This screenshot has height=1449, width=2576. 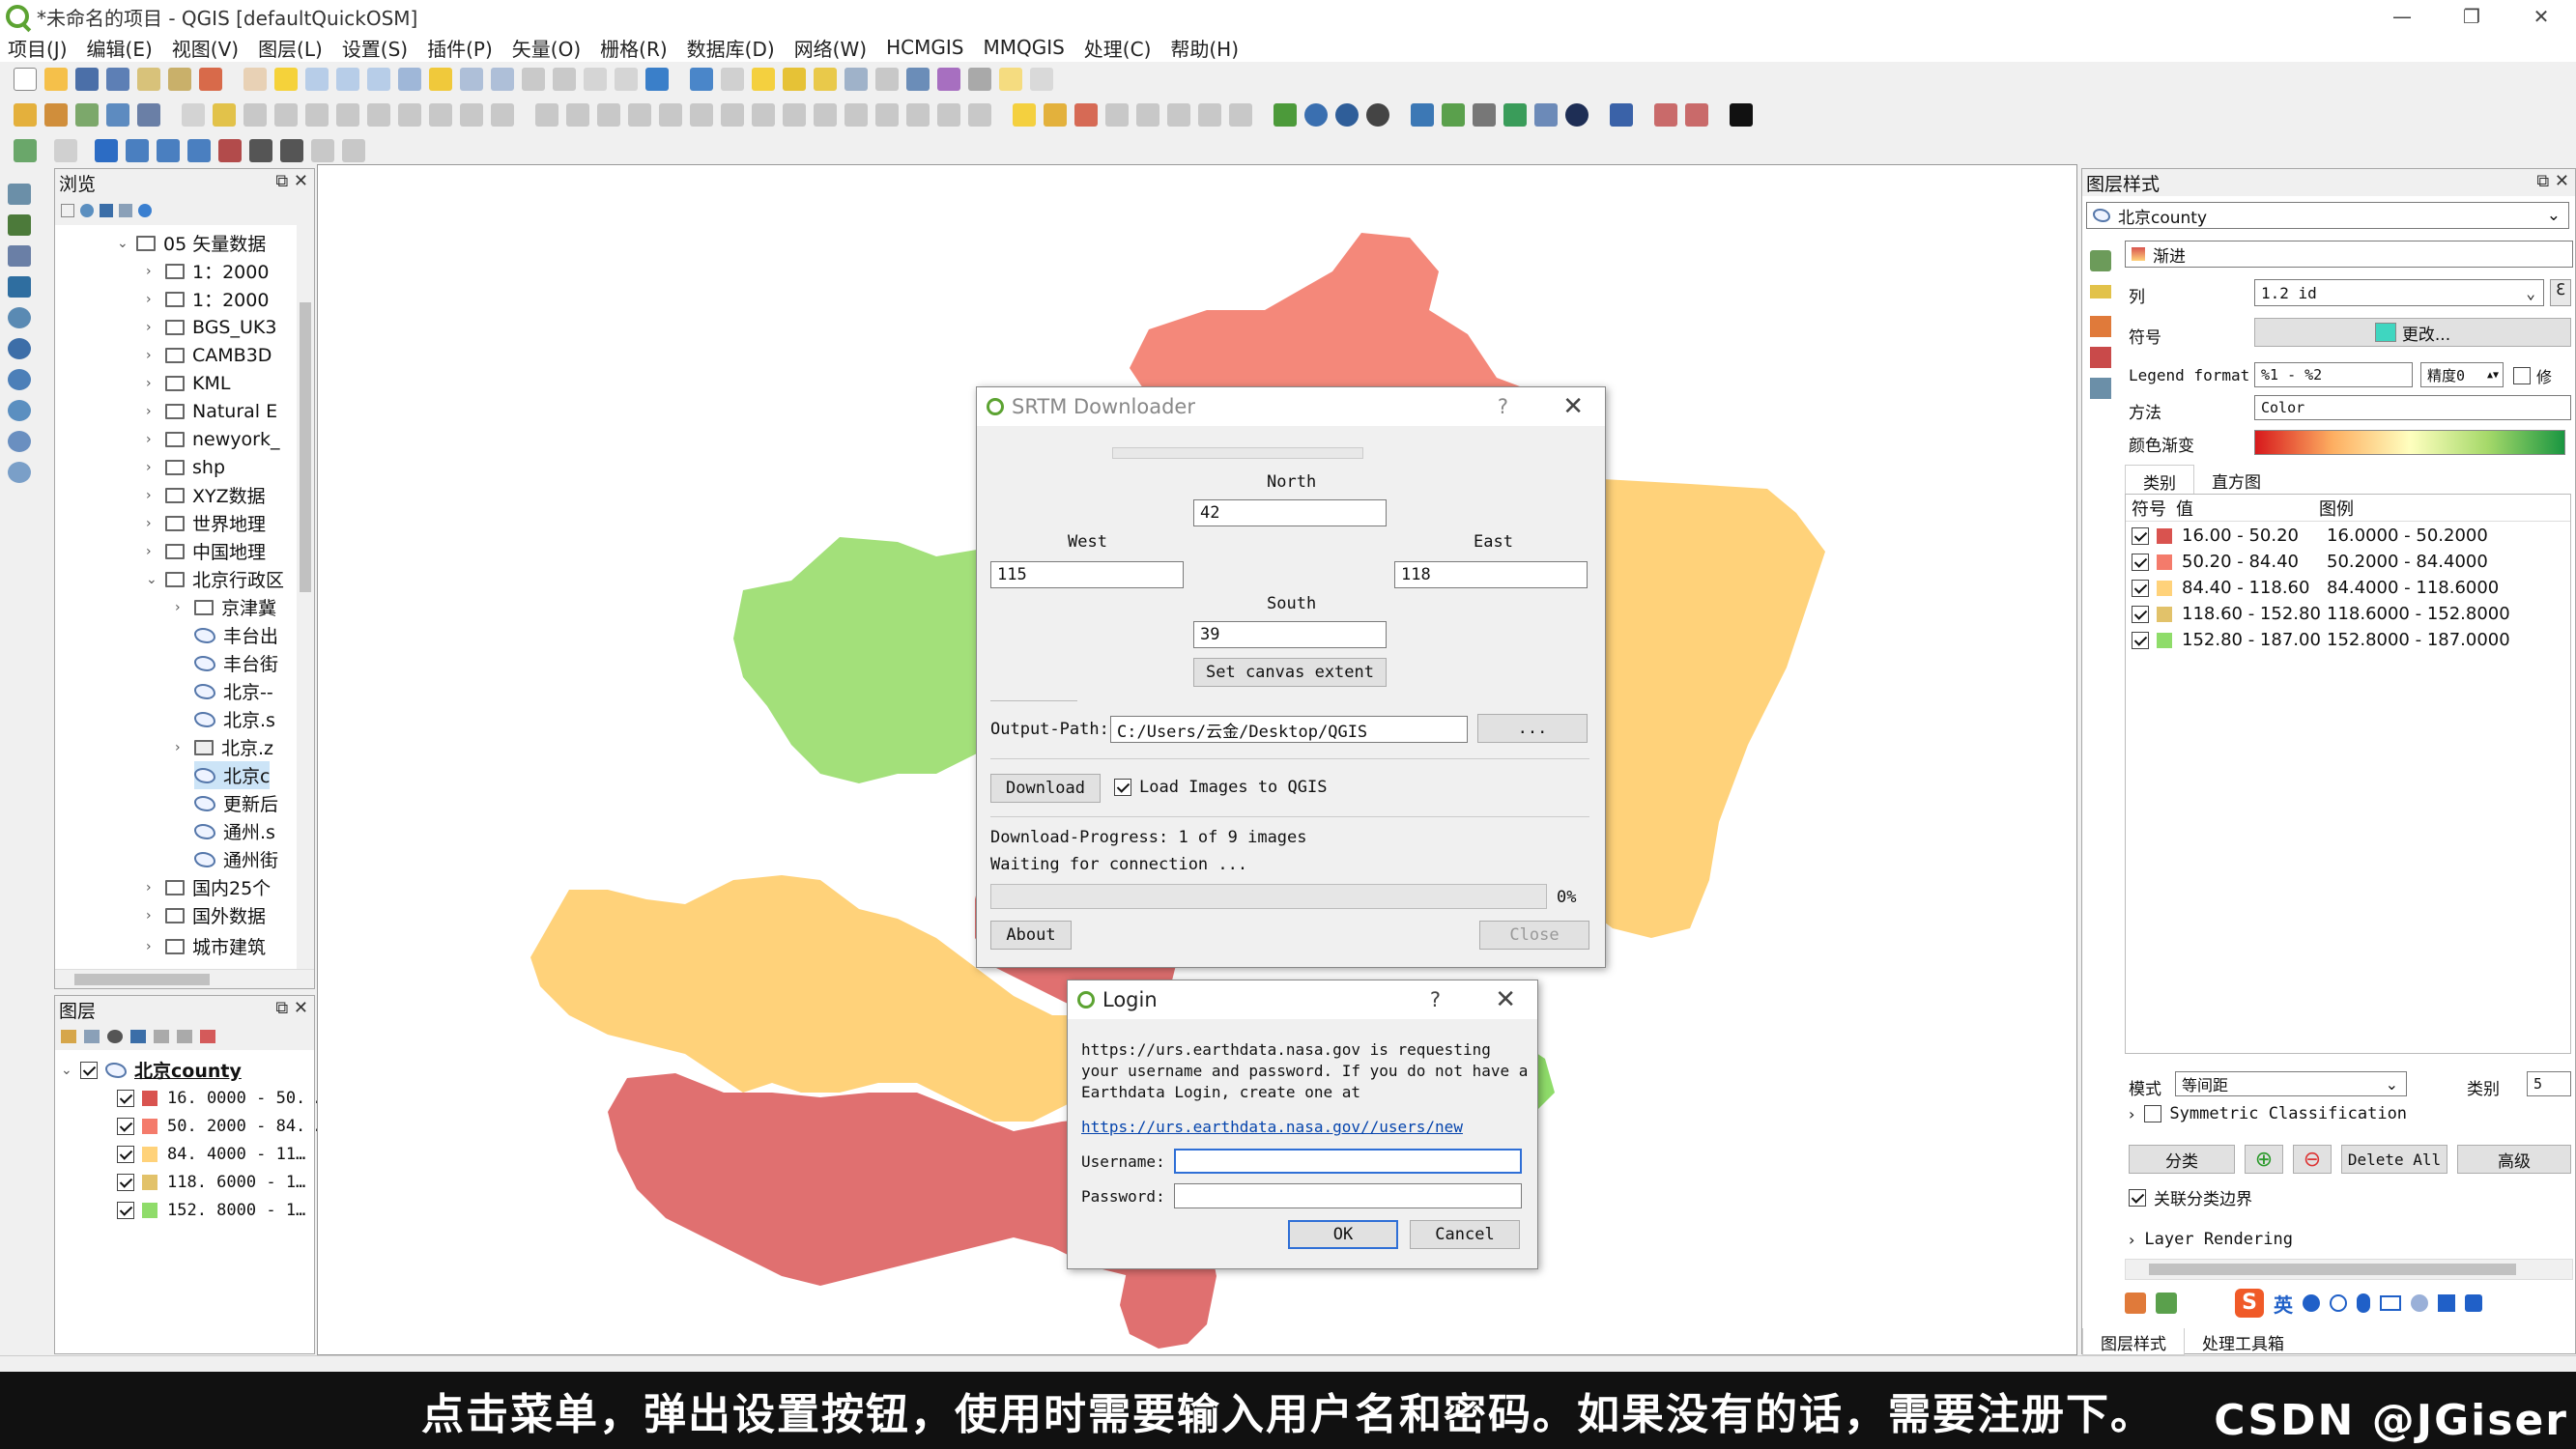 I want to click on diagram-icon, so click(x=1086, y=115).